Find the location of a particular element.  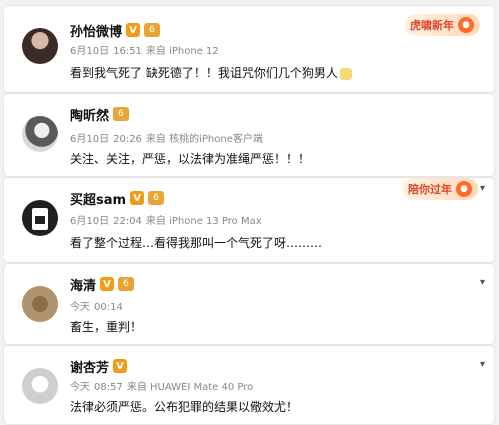

username: 买超sam is located at coordinates (98, 198).